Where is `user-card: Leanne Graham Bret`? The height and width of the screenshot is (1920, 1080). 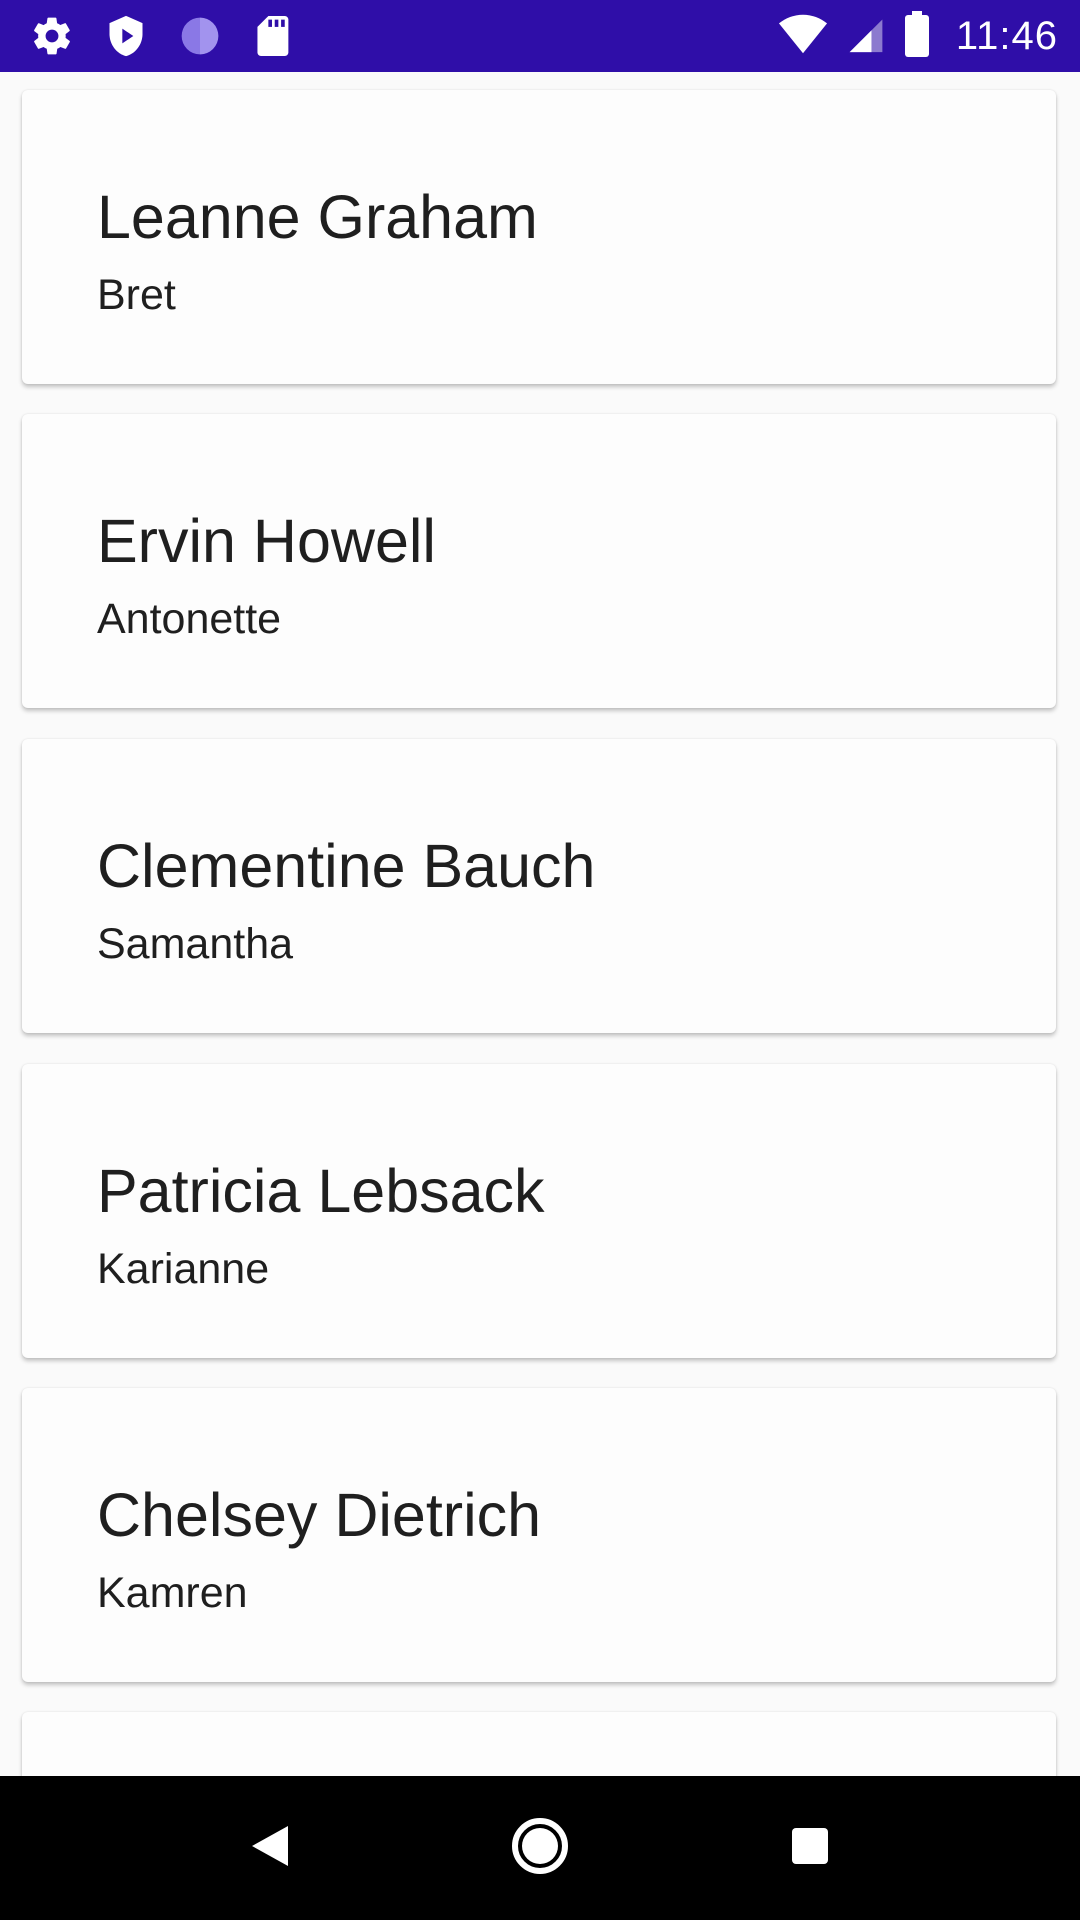 user-card: Leanne Graham Bret is located at coordinates (539, 237).